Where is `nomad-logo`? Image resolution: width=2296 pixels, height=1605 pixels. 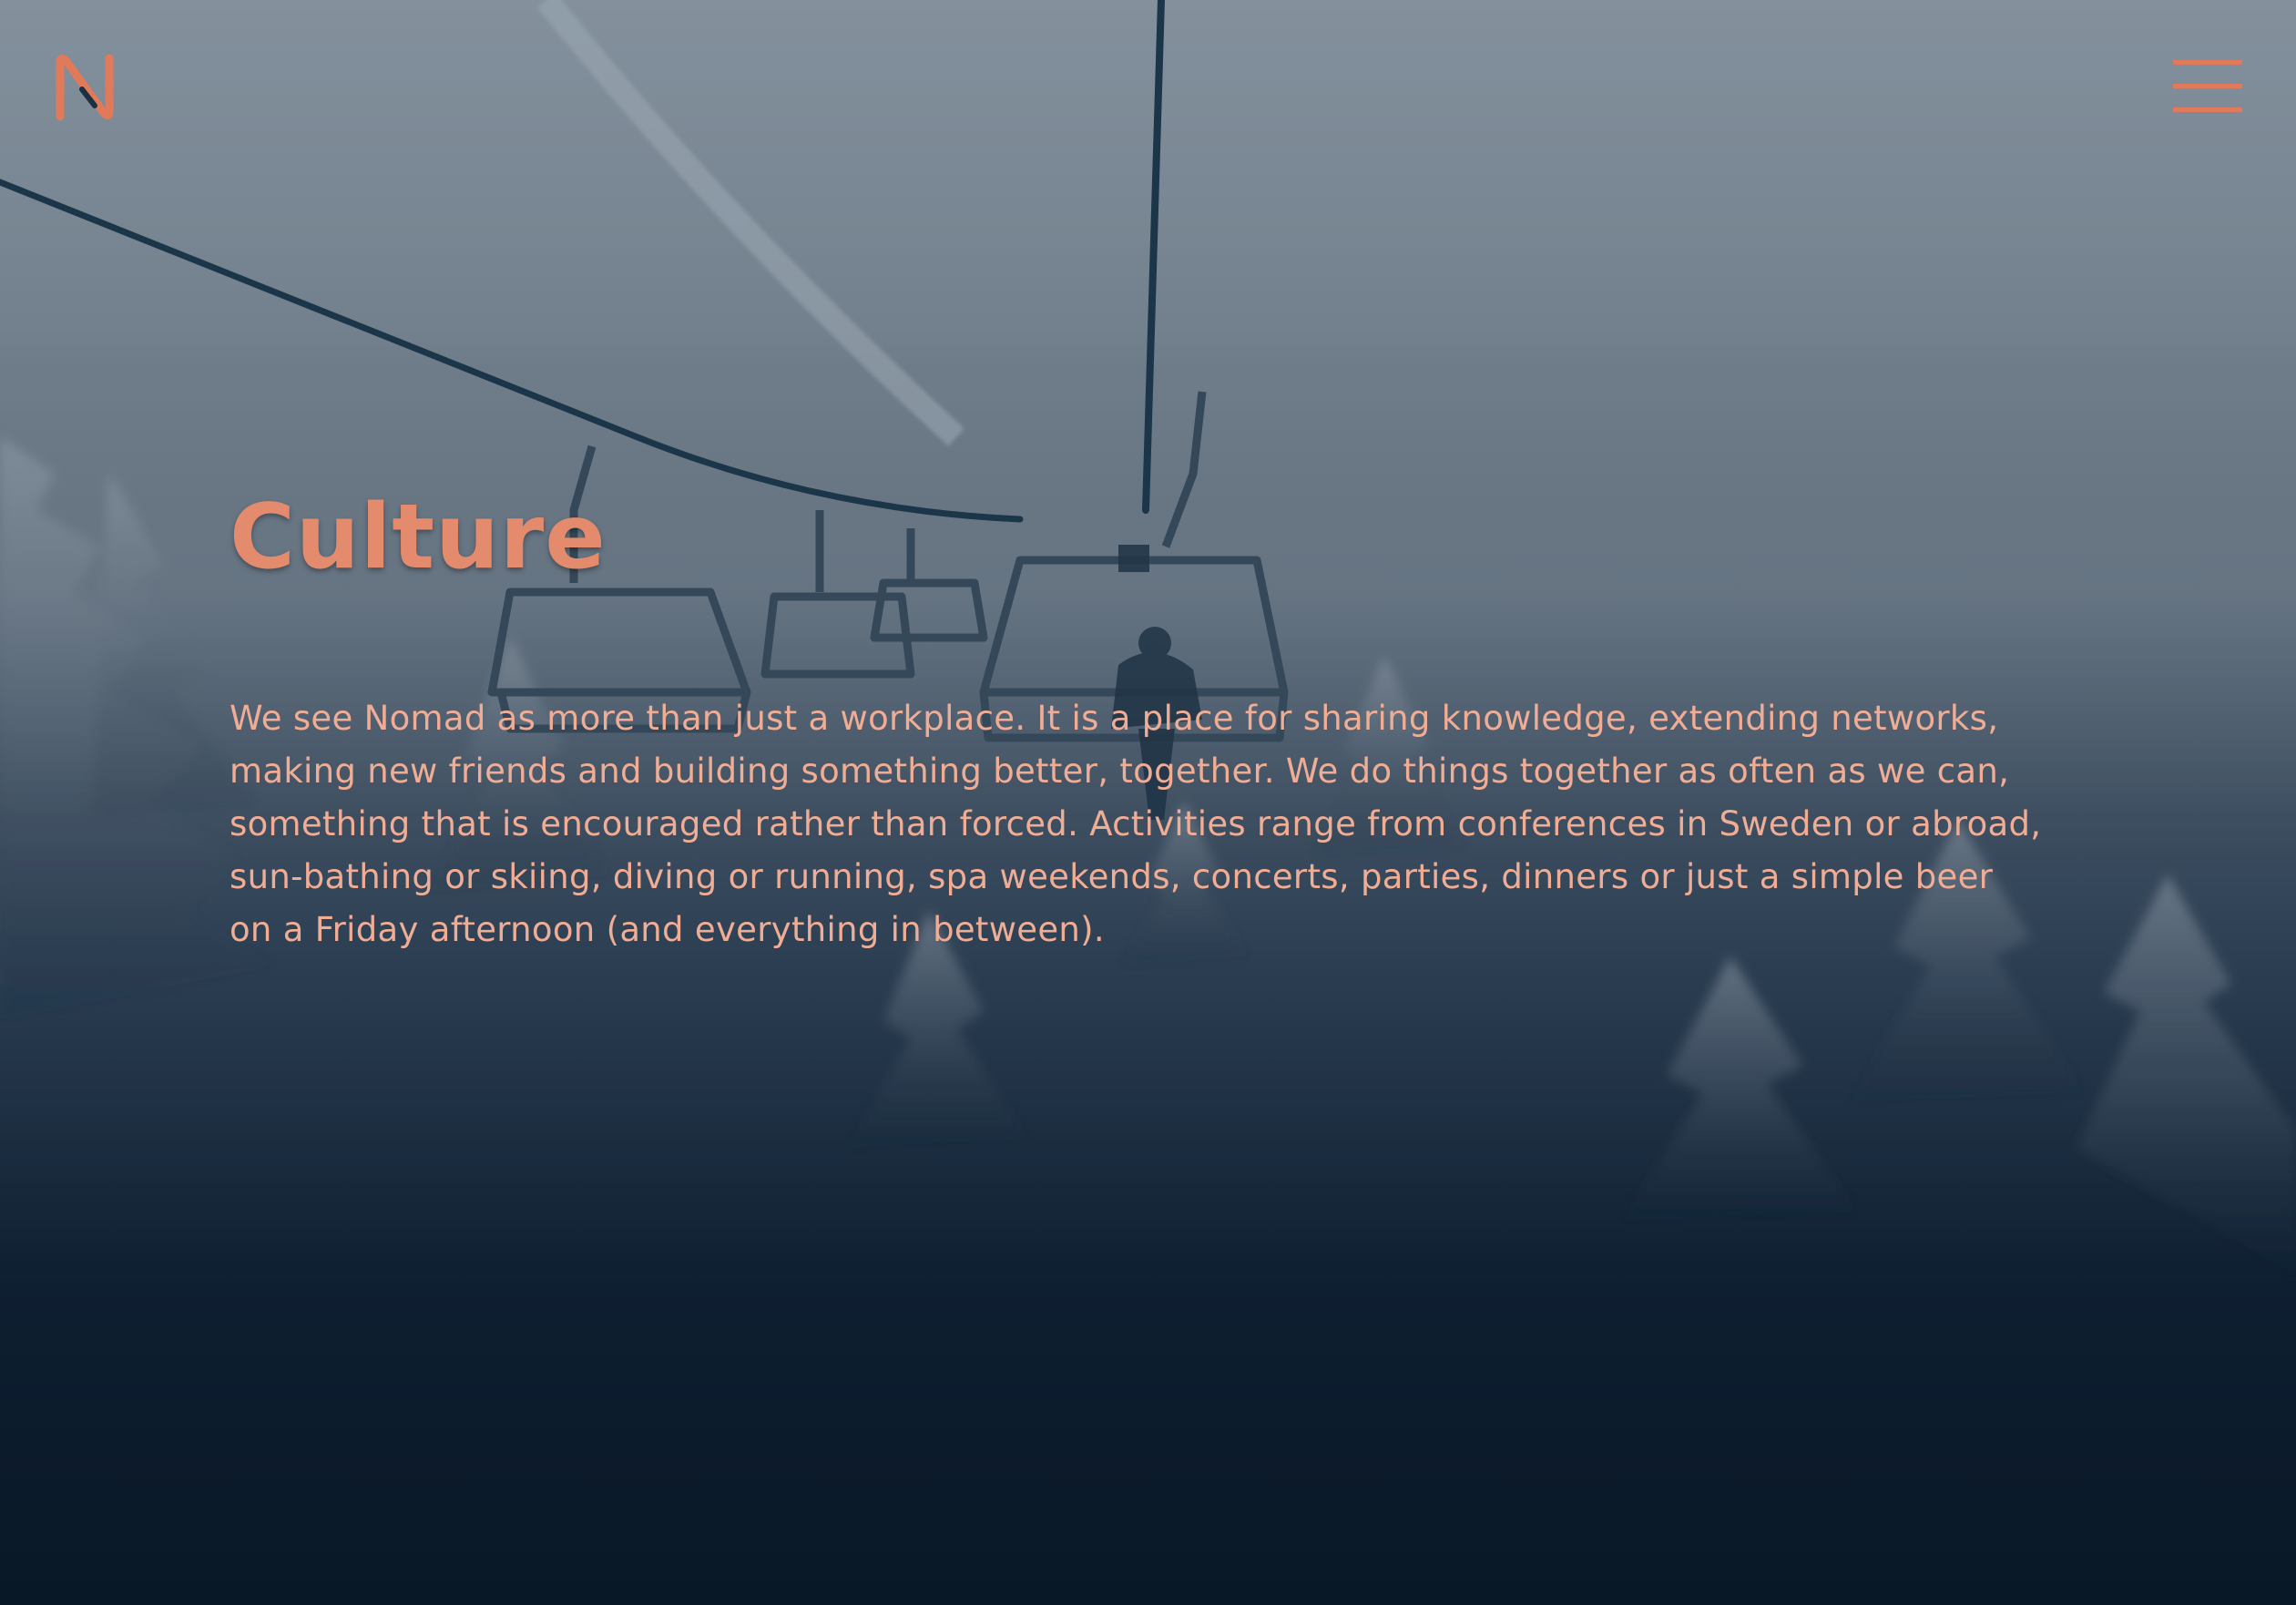 nomad-logo is located at coordinates (85, 88).